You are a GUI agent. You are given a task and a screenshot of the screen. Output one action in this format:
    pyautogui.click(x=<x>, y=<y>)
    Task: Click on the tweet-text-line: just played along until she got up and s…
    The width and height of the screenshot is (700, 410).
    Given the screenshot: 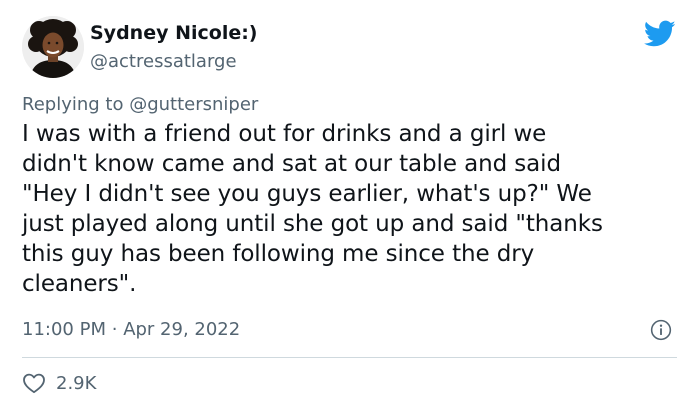 What is the action you would take?
    pyautogui.click(x=312, y=224)
    